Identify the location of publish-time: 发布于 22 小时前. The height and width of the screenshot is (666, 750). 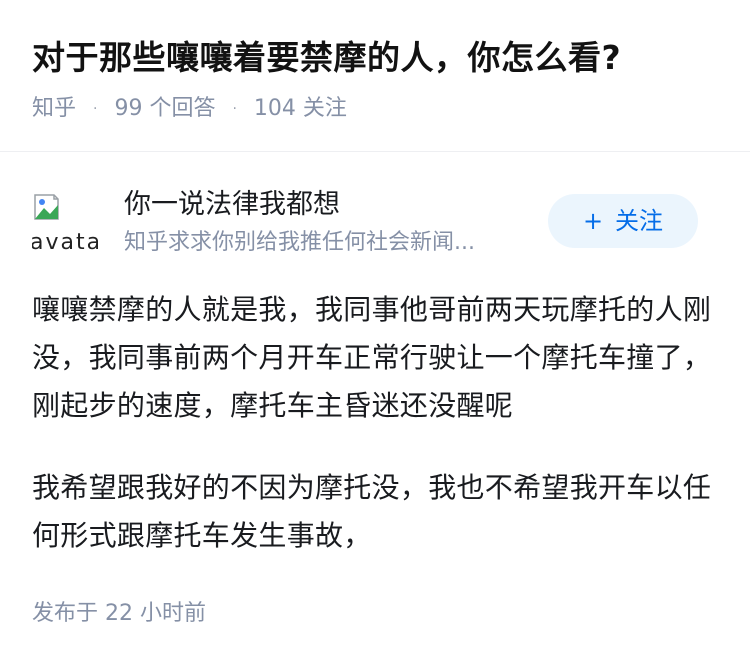
(119, 613).